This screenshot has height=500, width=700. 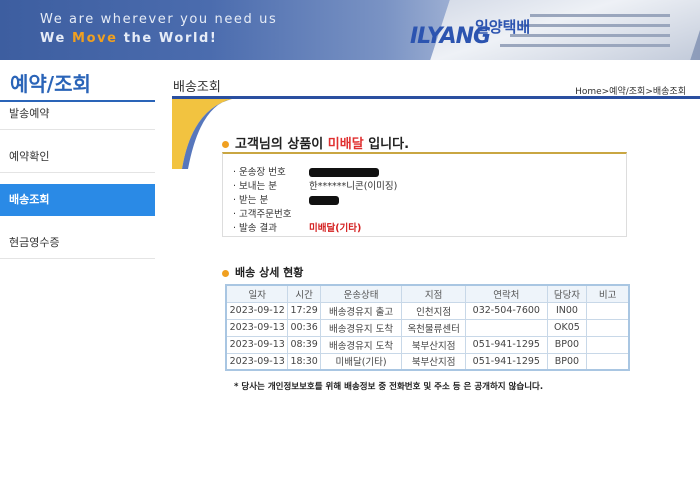 I want to click on cell-time: 18:30, so click(x=304, y=361).